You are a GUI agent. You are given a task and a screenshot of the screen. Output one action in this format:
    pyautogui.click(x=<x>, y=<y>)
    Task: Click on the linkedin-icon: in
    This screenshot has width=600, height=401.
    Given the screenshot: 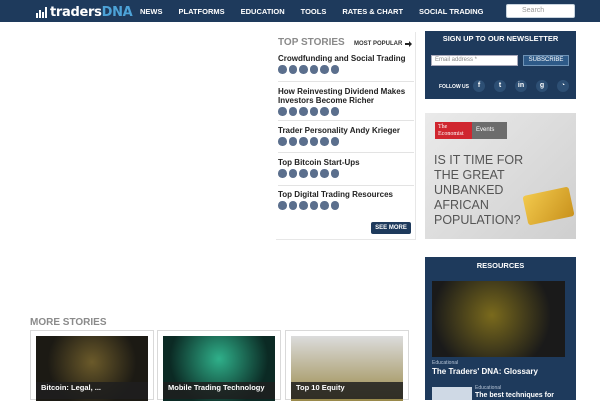 What is the action you would take?
    pyautogui.click(x=521, y=86)
    